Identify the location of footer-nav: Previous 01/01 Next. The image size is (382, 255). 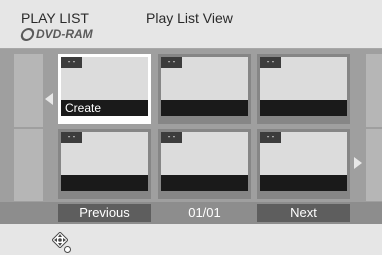
(191, 213).